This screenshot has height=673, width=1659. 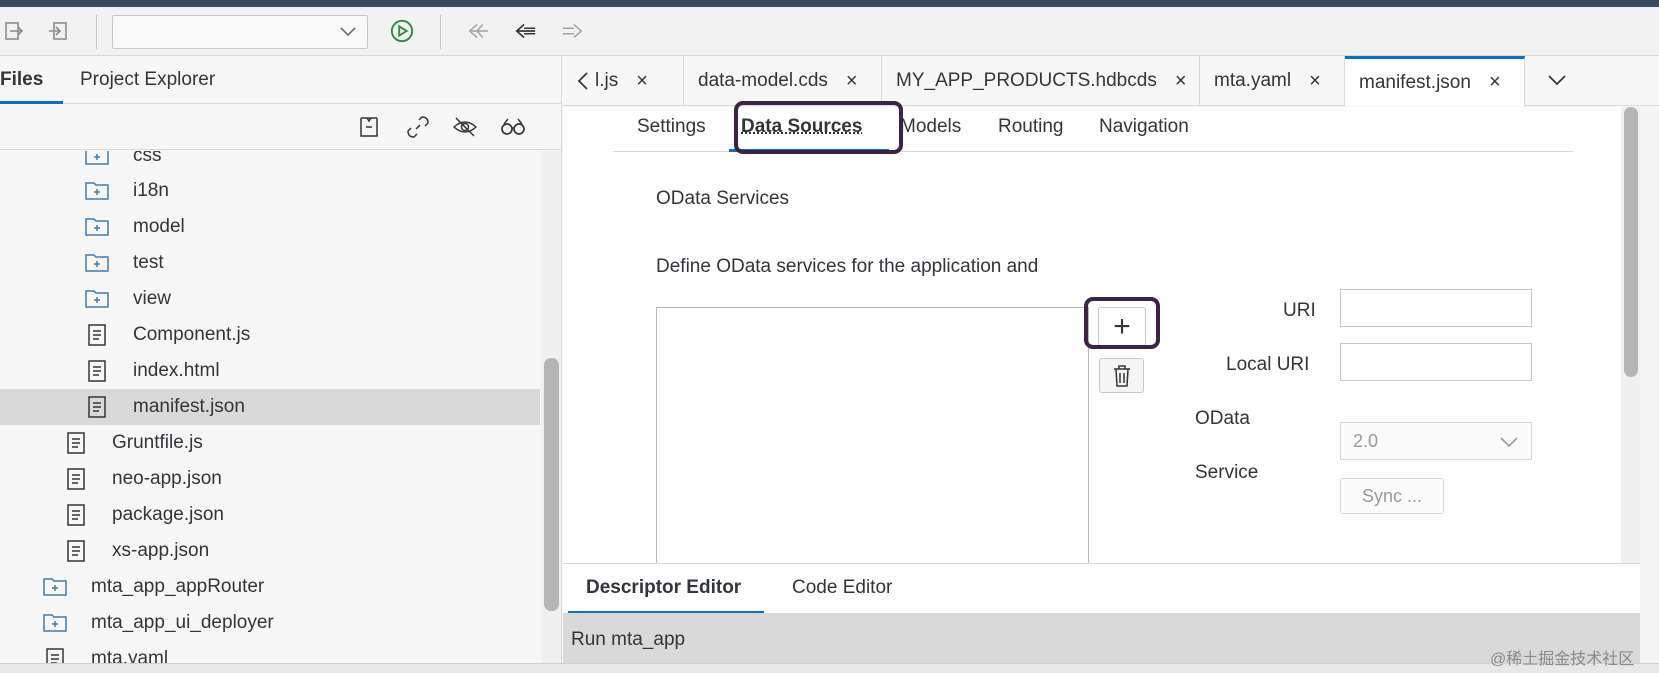 I want to click on tree-item-model: model, so click(x=270, y=227).